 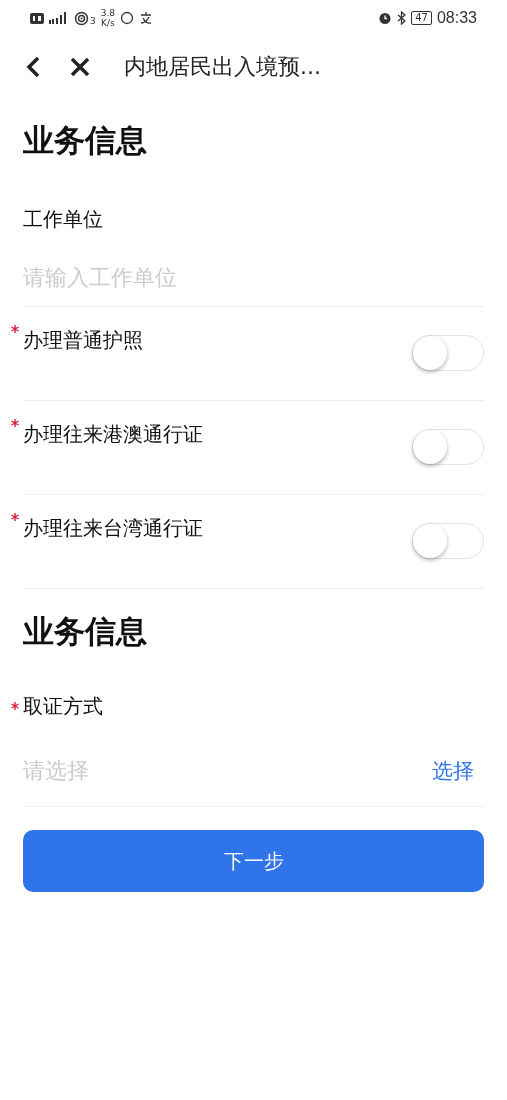 What do you see at coordinates (80, 67) in the screenshot?
I see `close-icon` at bounding box center [80, 67].